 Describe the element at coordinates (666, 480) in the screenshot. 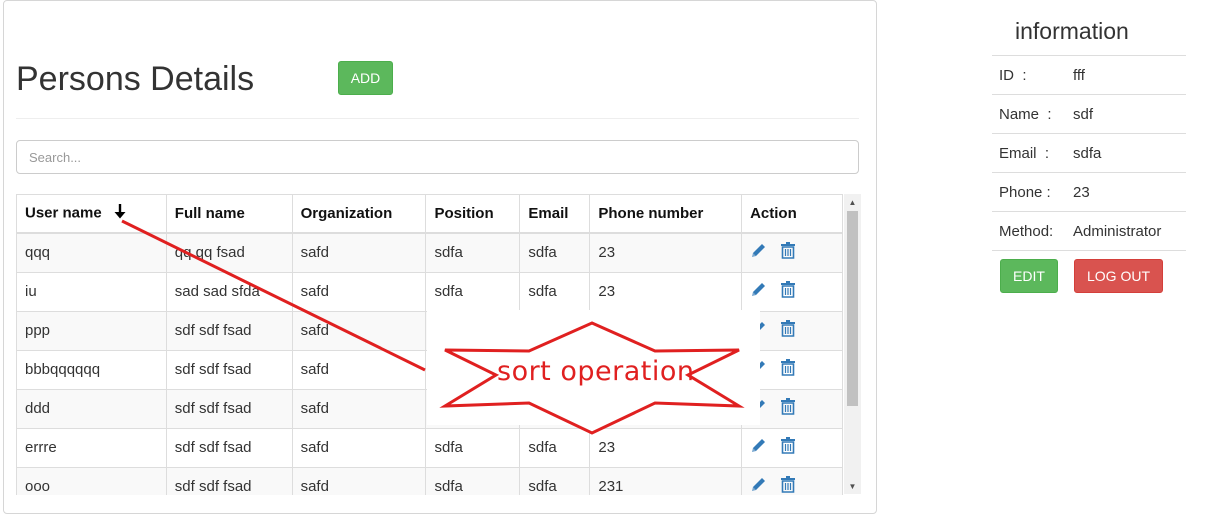

I see `table-cell: 231` at that location.